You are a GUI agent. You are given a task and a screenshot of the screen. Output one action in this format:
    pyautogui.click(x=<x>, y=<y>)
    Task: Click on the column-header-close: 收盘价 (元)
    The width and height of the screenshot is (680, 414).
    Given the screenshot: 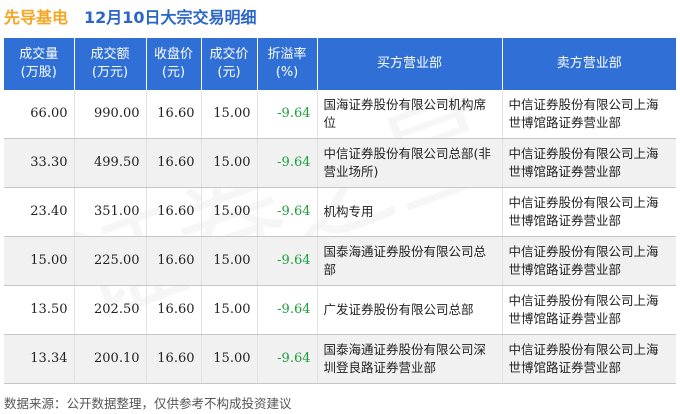 What is the action you would take?
    pyautogui.click(x=174, y=64)
    